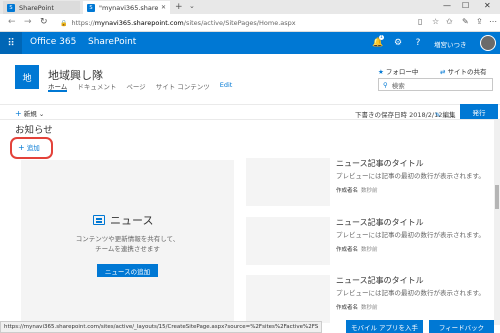 This screenshot has height=333, width=500. What do you see at coordinates (402, 72) in the screenshot?
I see `follow-label: フォロー中` at bounding box center [402, 72].